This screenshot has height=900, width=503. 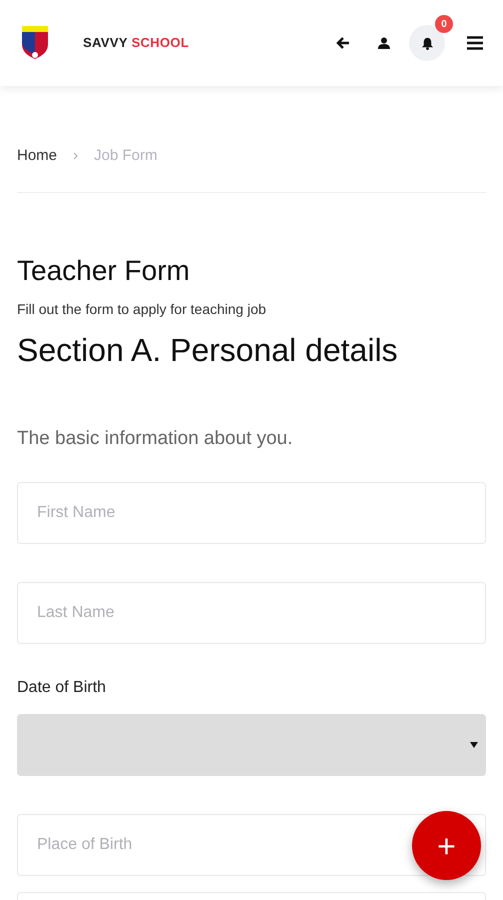 I want to click on school-crest-logo, so click(x=35, y=43).